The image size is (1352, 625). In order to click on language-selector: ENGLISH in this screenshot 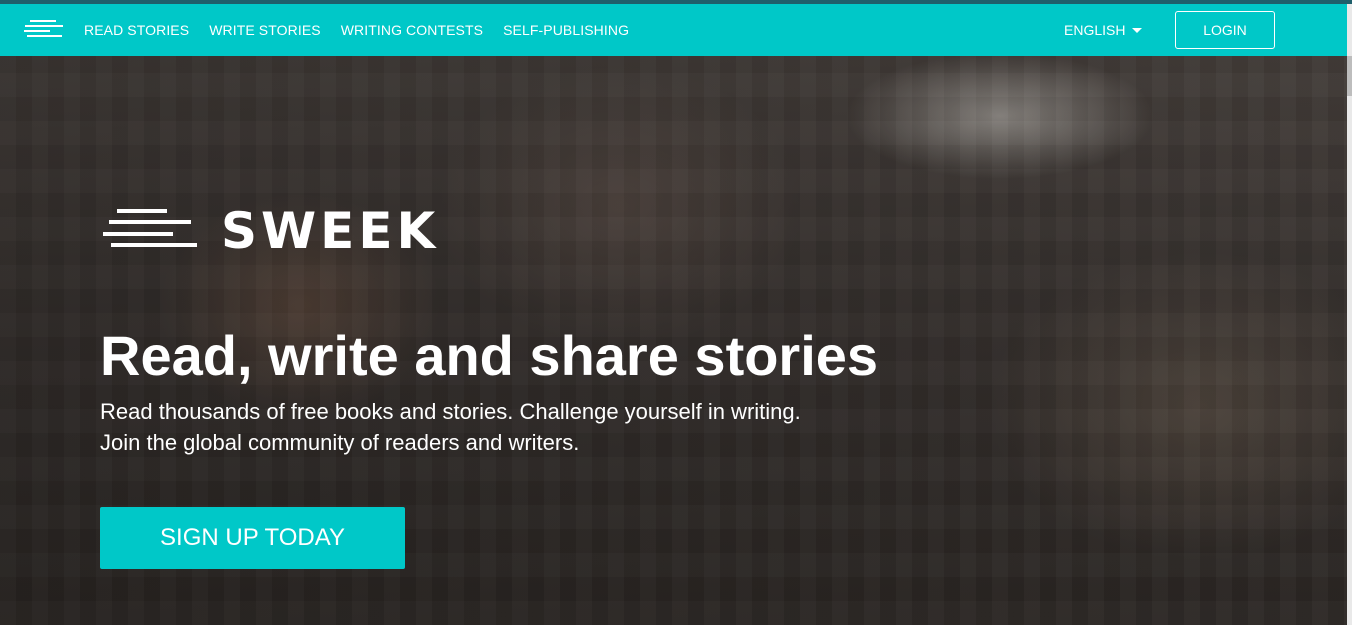, I will do `click(1103, 30)`.